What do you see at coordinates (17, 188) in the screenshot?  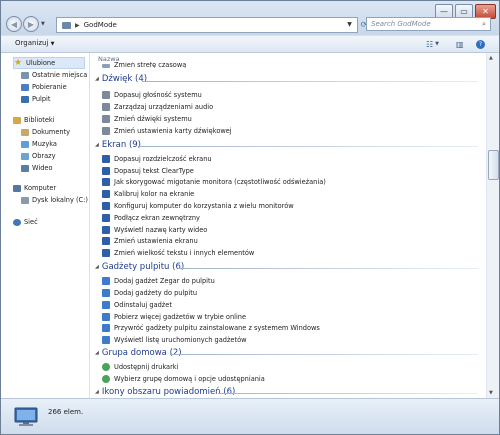 I see `computer-icon` at bounding box center [17, 188].